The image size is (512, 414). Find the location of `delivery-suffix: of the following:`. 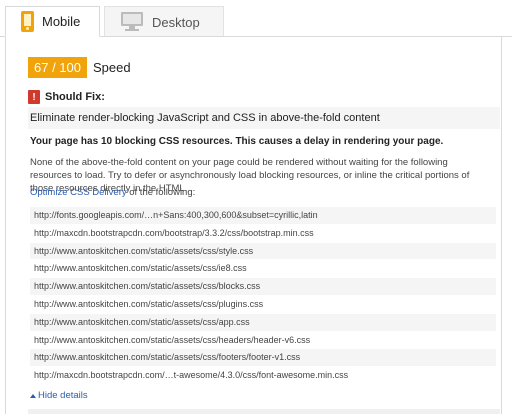

delivery-suffix: of the following: is located at coordinates (161, 192).